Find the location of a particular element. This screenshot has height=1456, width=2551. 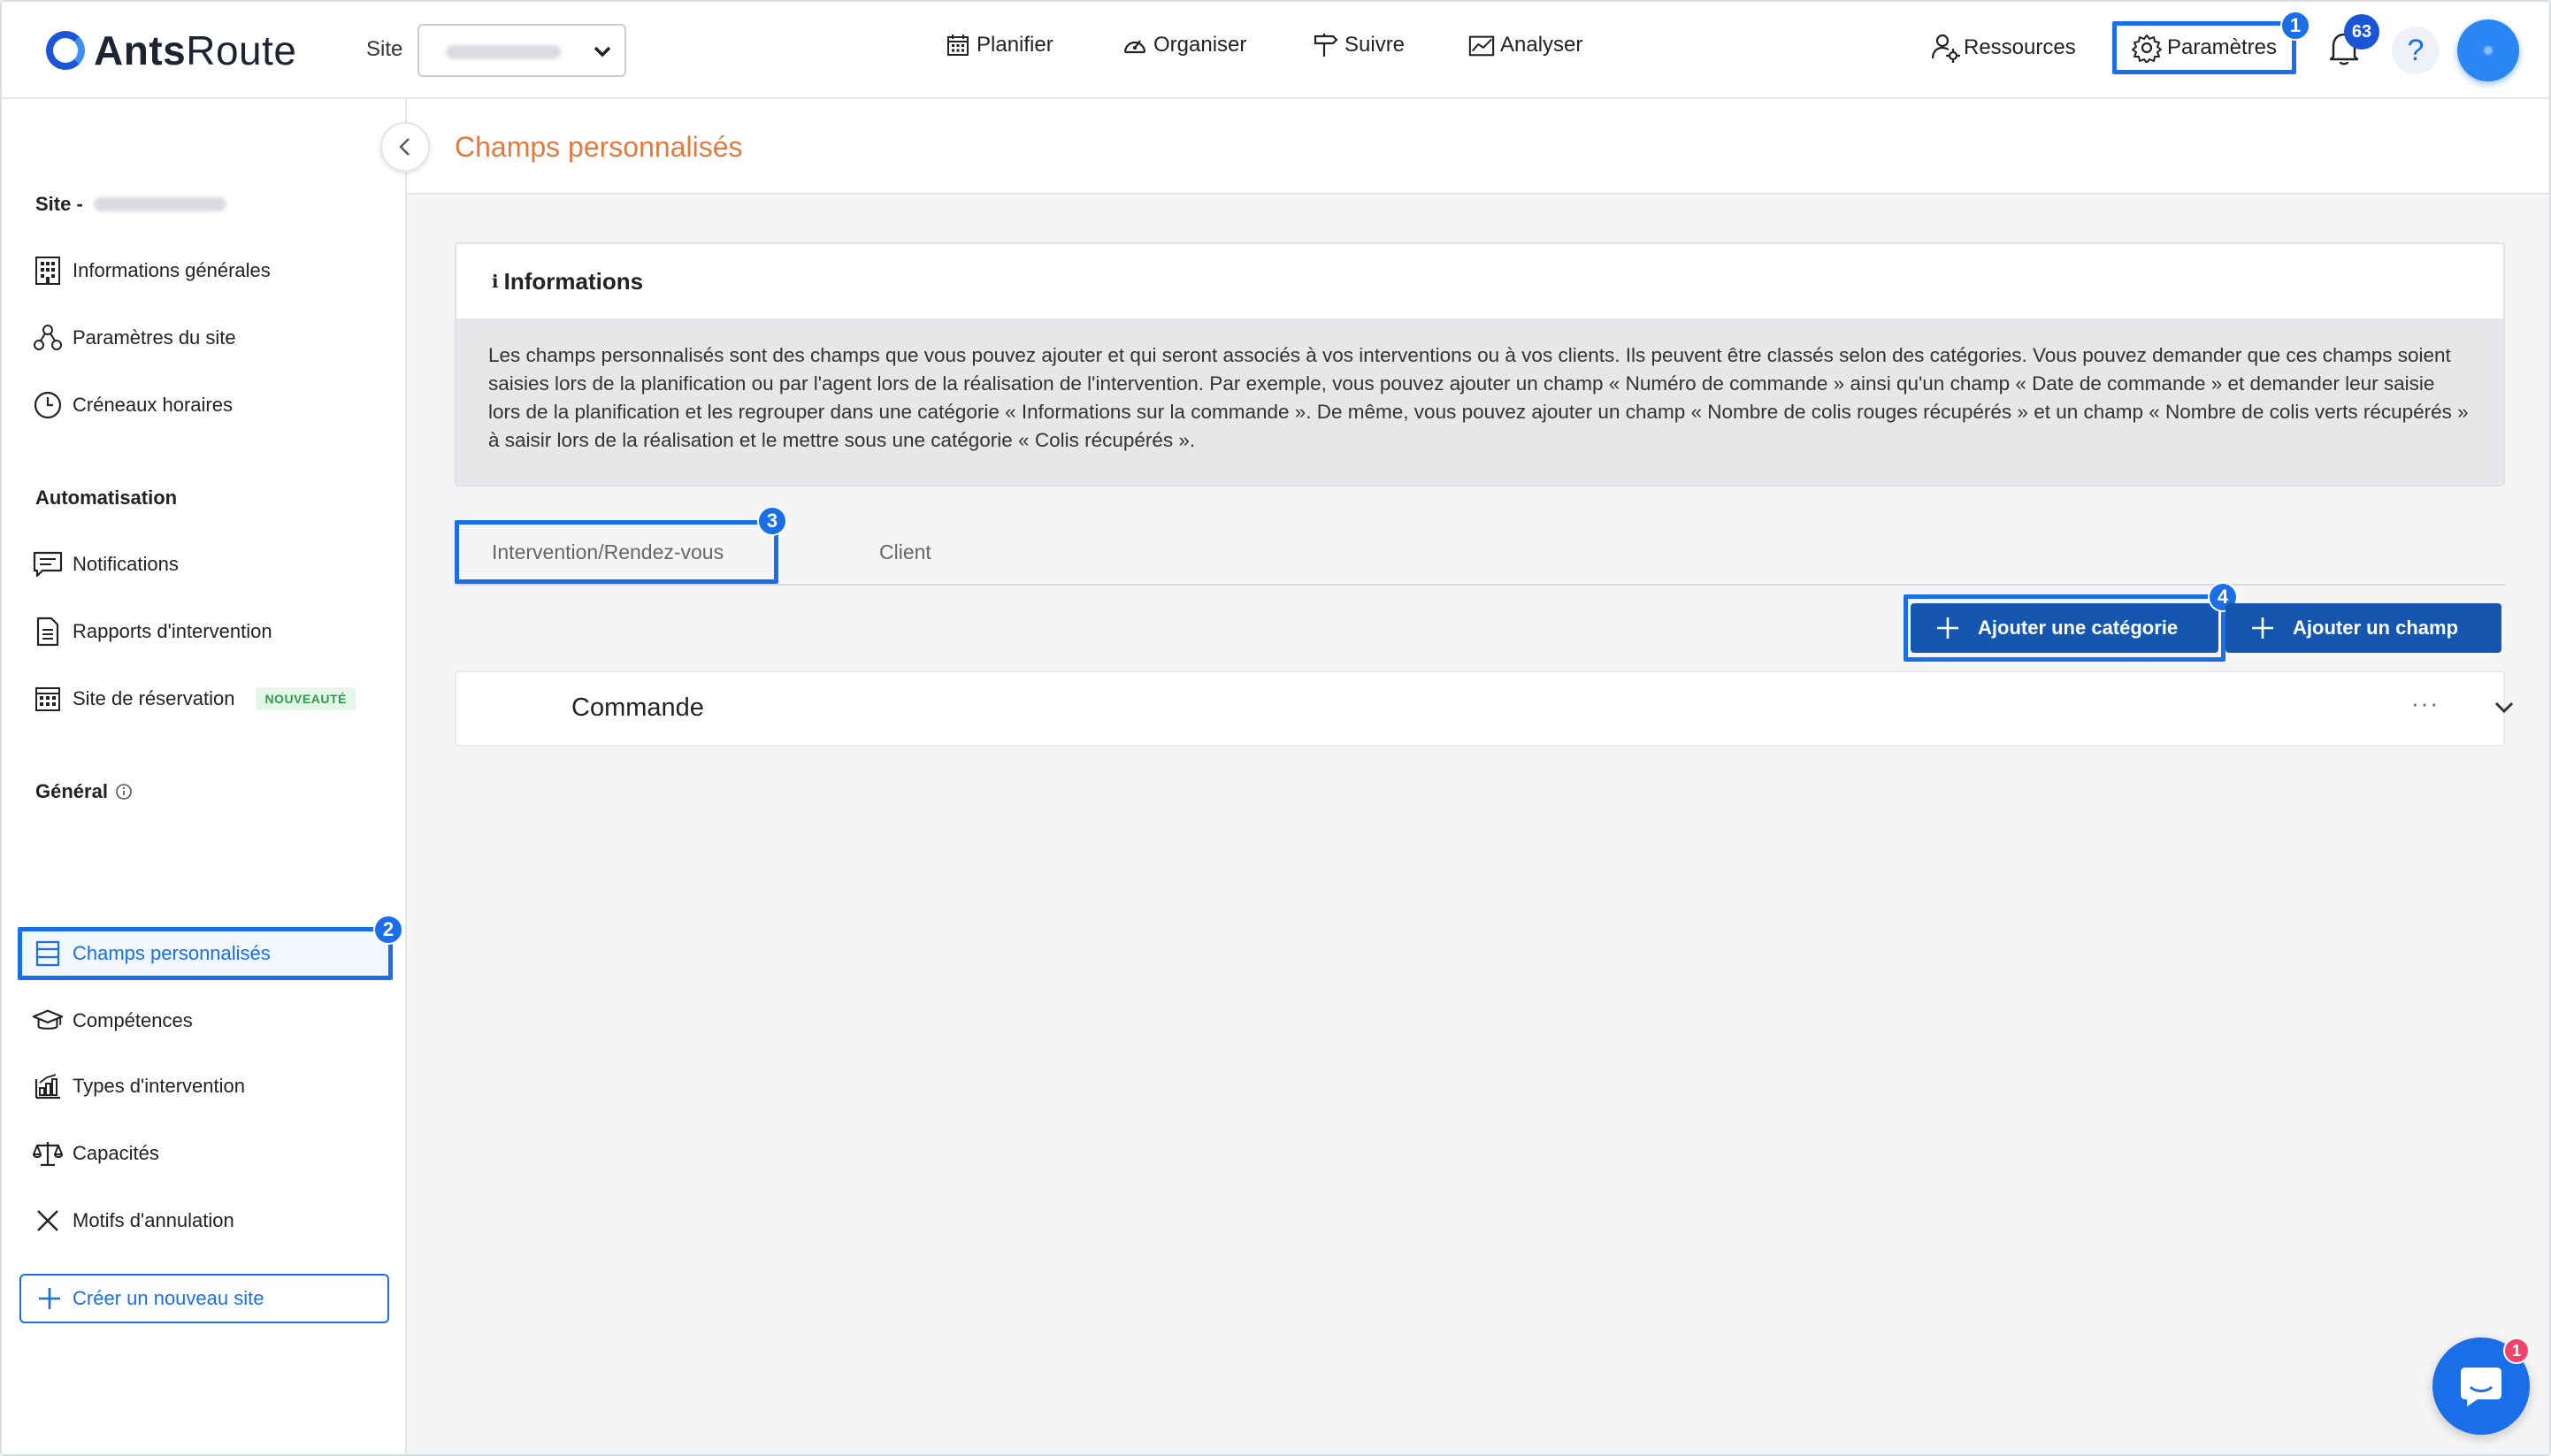

sidebar-item-rapports-intervention: Rapports d'intervention is located at coordinates (152, 631).